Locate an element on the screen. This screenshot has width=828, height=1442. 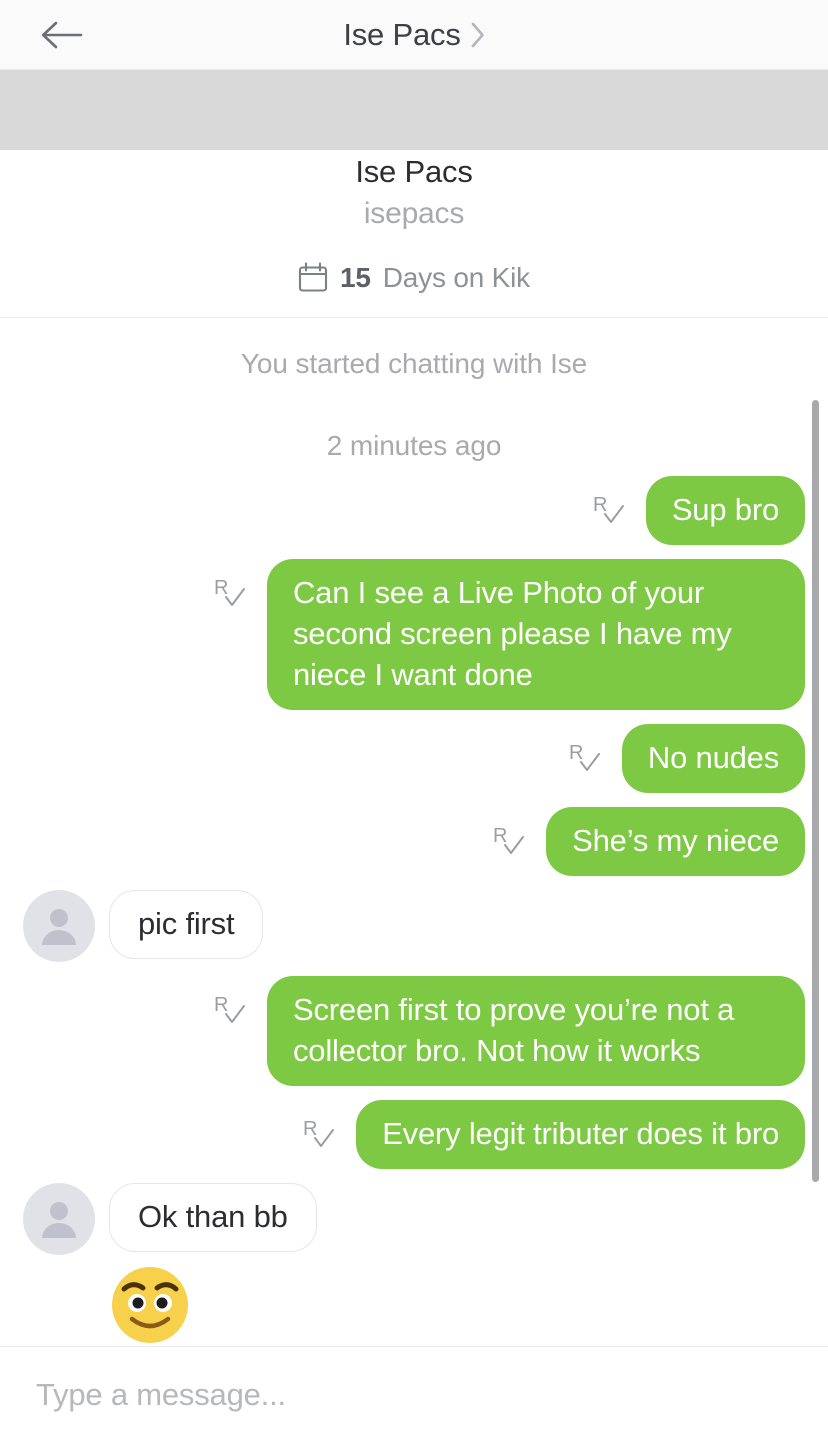
message-row: pic first is located at coordinates (414, 926).